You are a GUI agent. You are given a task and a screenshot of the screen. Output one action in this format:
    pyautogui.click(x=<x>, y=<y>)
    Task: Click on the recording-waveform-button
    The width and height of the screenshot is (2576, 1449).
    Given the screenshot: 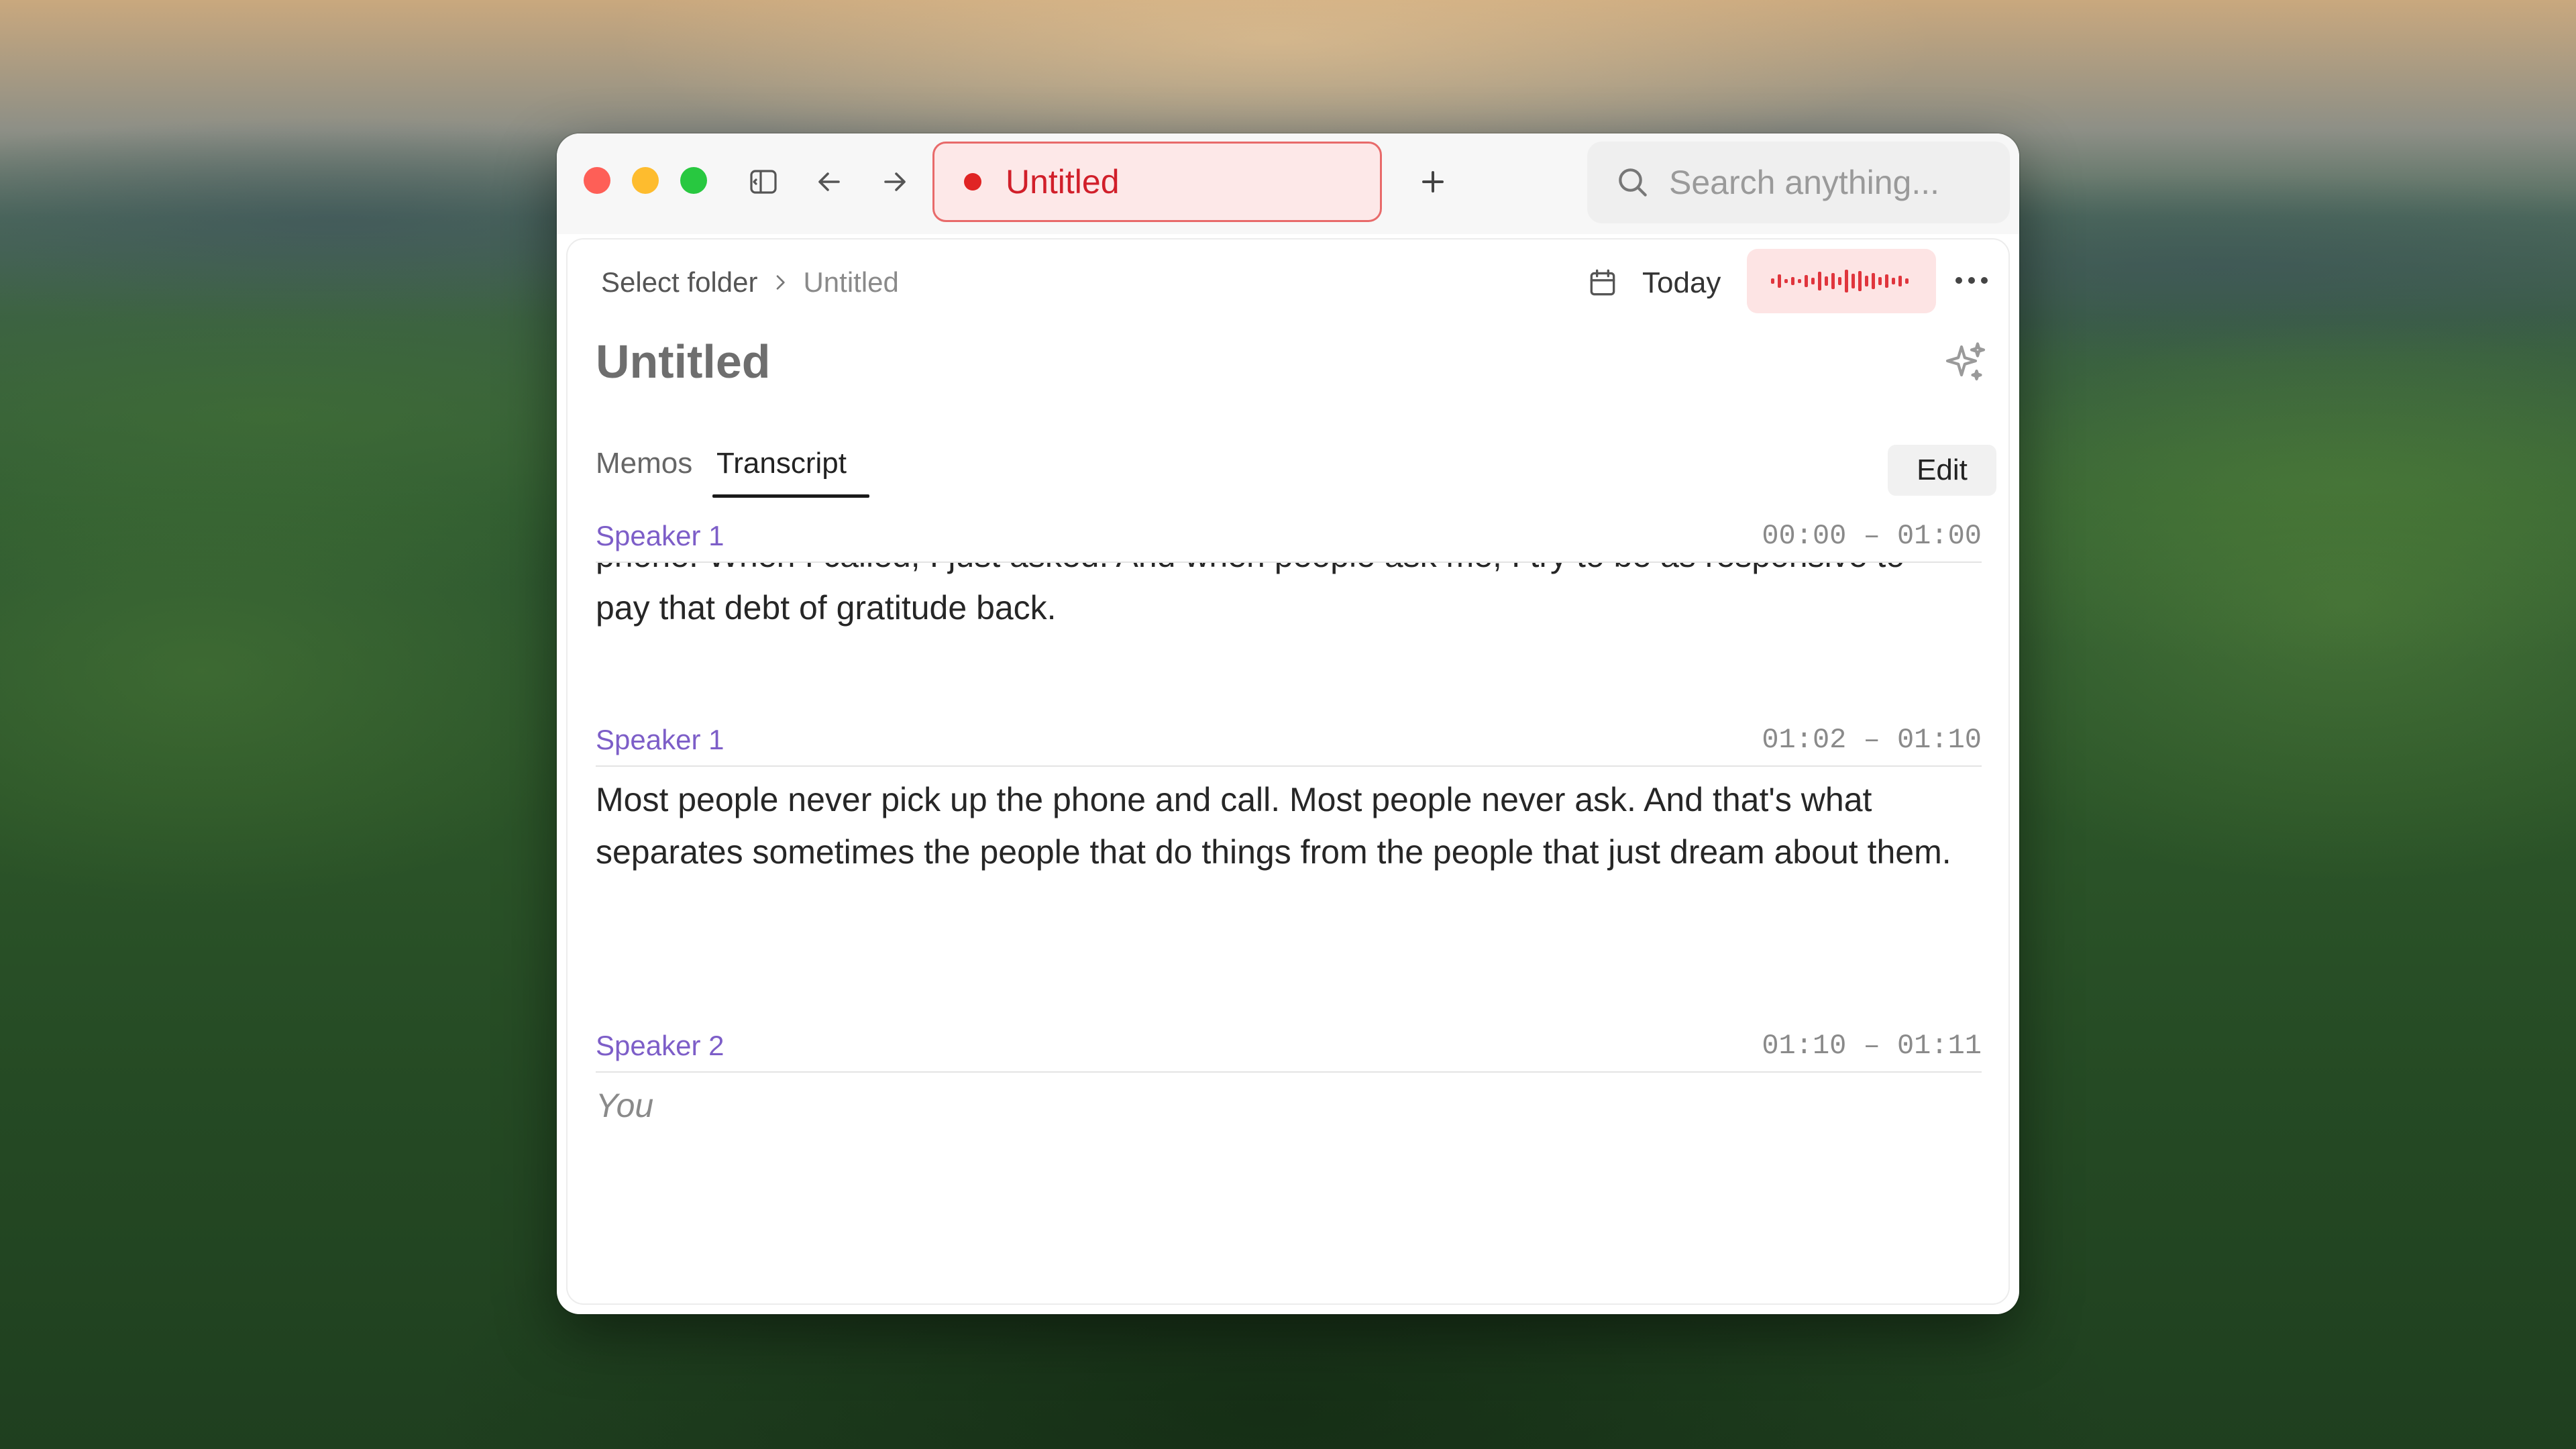 What is the action you would take?
    pyautogui.click(x=1841, y=281)
    